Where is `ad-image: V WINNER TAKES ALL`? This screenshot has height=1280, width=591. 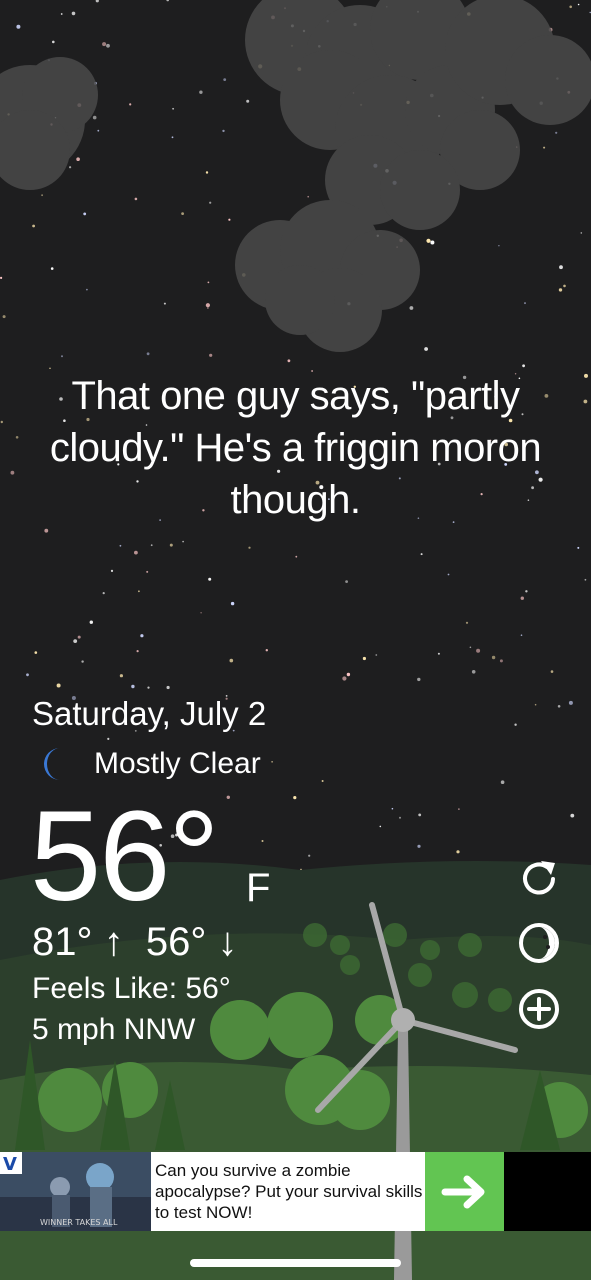 ad-image: V WINNER TAKES ALL is located at coordinates (75, 1191).